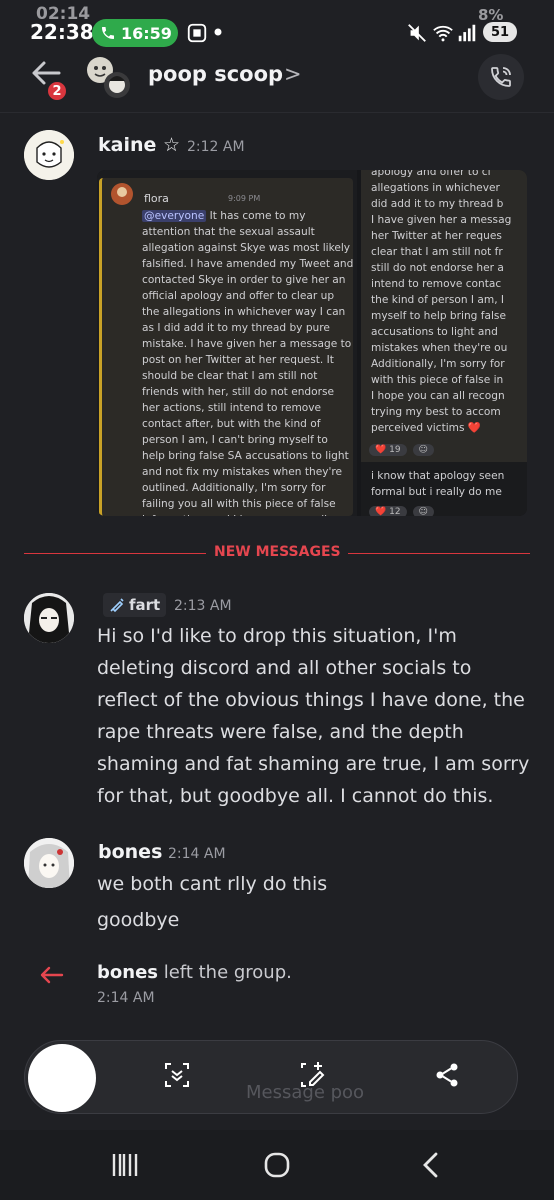  Describe the element at coordinates (395, 511) in the screenshot. I see `reaction-count: 12` at that location.